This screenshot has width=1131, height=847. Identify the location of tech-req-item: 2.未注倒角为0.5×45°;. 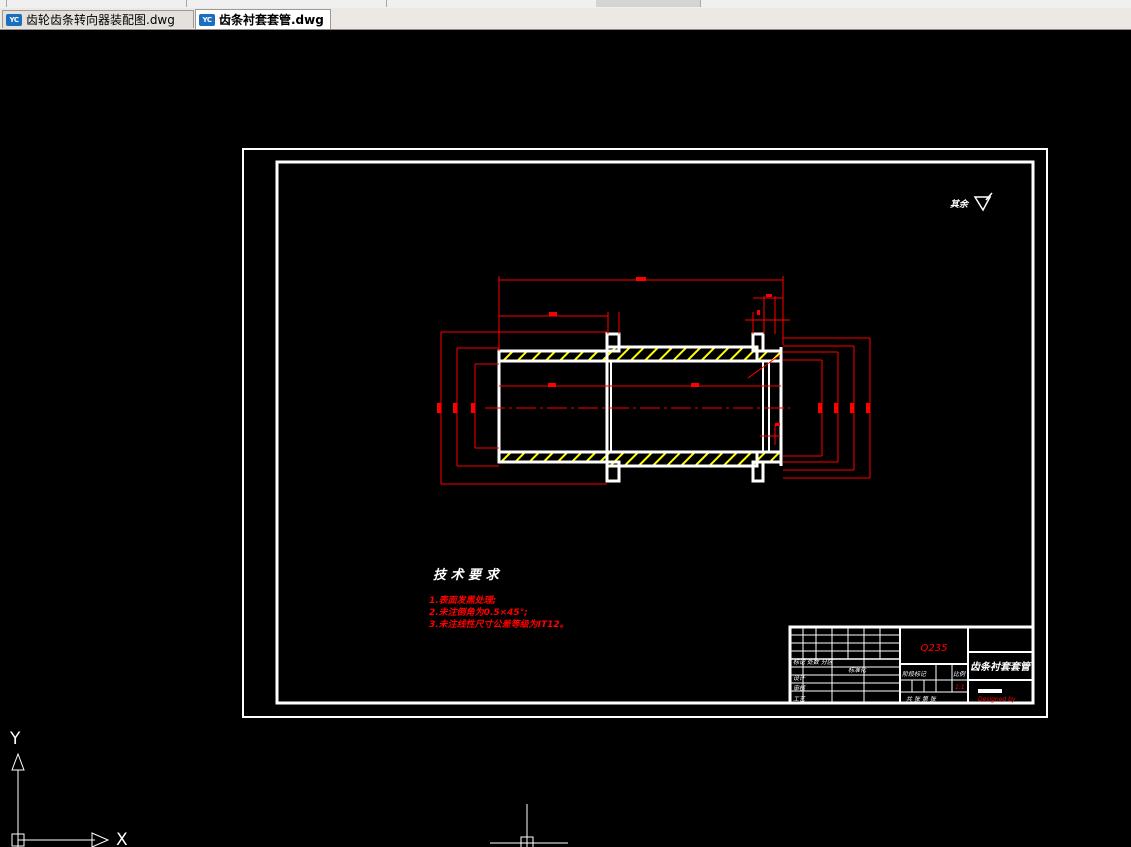
(478, 612).